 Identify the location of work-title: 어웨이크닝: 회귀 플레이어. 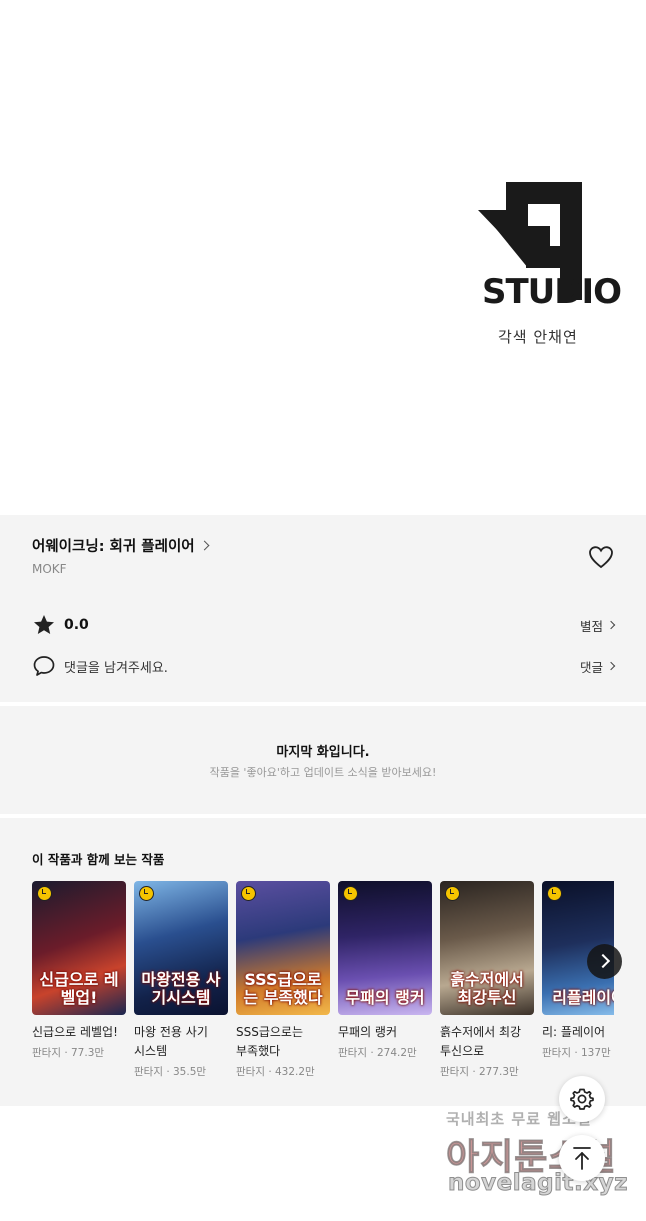
(113, 547).